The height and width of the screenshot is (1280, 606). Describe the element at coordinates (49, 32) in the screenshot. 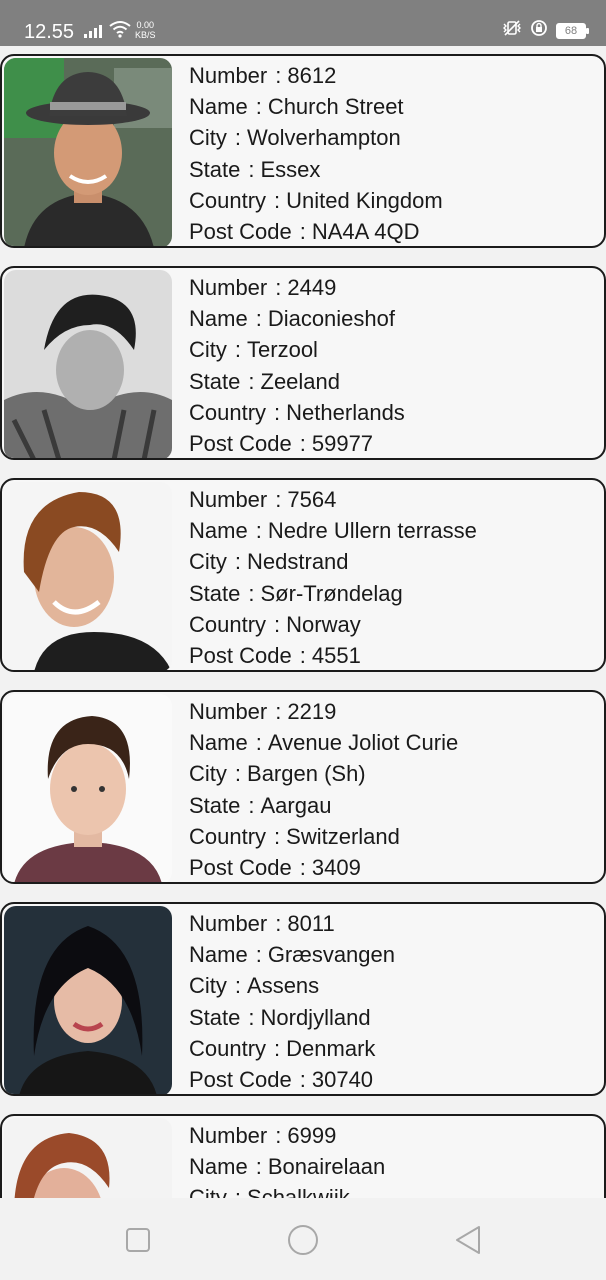

I see `status-time: 12.55` at that location.